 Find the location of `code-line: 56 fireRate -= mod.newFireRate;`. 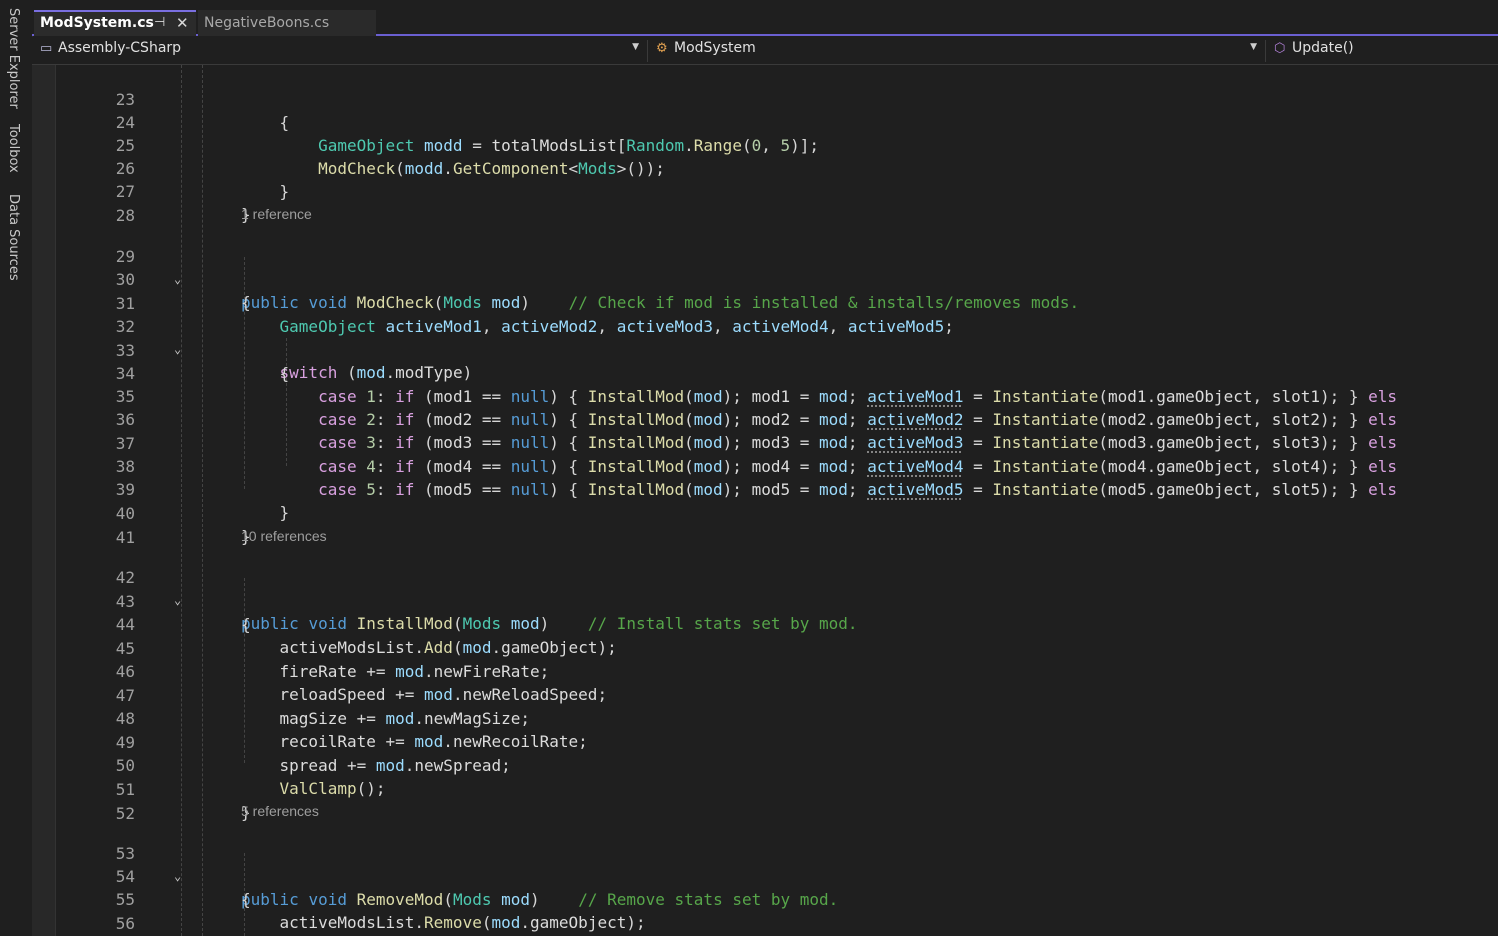

code-line: 56 fireRate -= mod.newFireRate; is located at coordinates (765, 911).